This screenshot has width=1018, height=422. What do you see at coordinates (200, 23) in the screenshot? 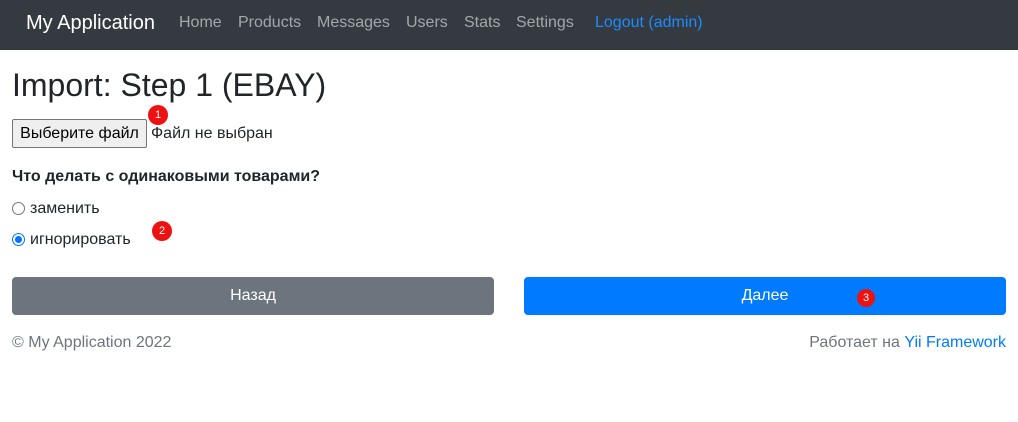
I see `nav-item-home: Home` at bounding box center [200, 23].